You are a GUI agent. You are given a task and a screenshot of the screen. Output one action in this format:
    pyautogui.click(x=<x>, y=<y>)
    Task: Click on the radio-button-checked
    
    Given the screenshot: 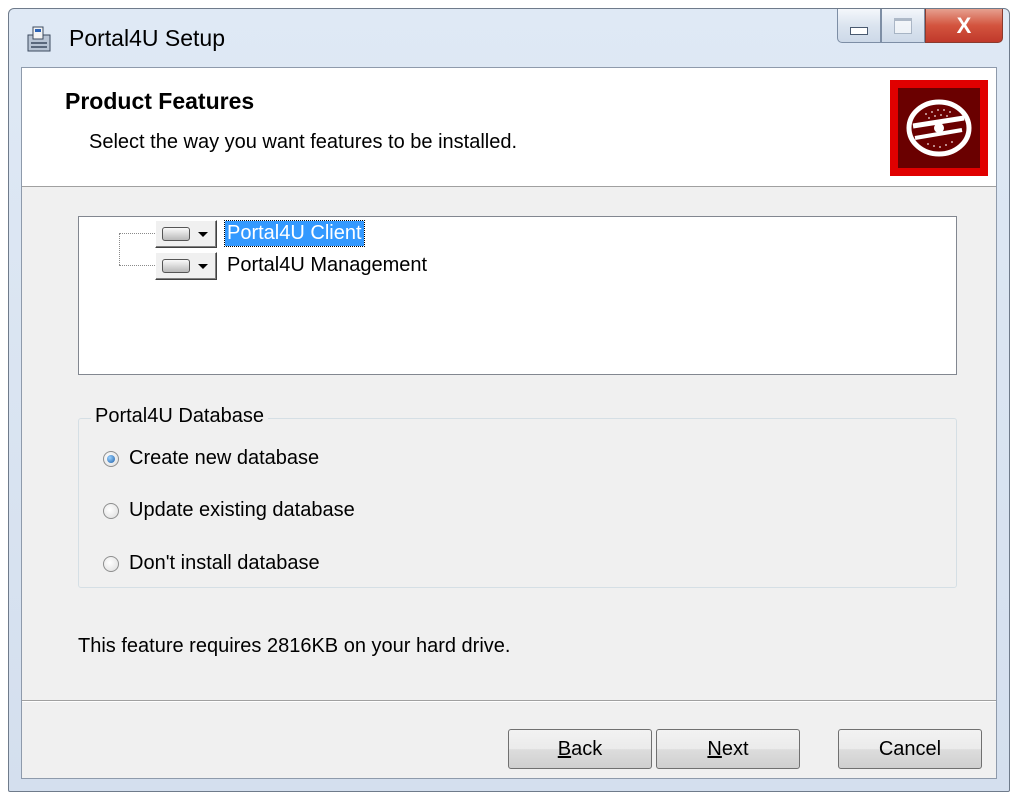 What is the action you would take?
    pyautogui.click(x=111, y=458)
    